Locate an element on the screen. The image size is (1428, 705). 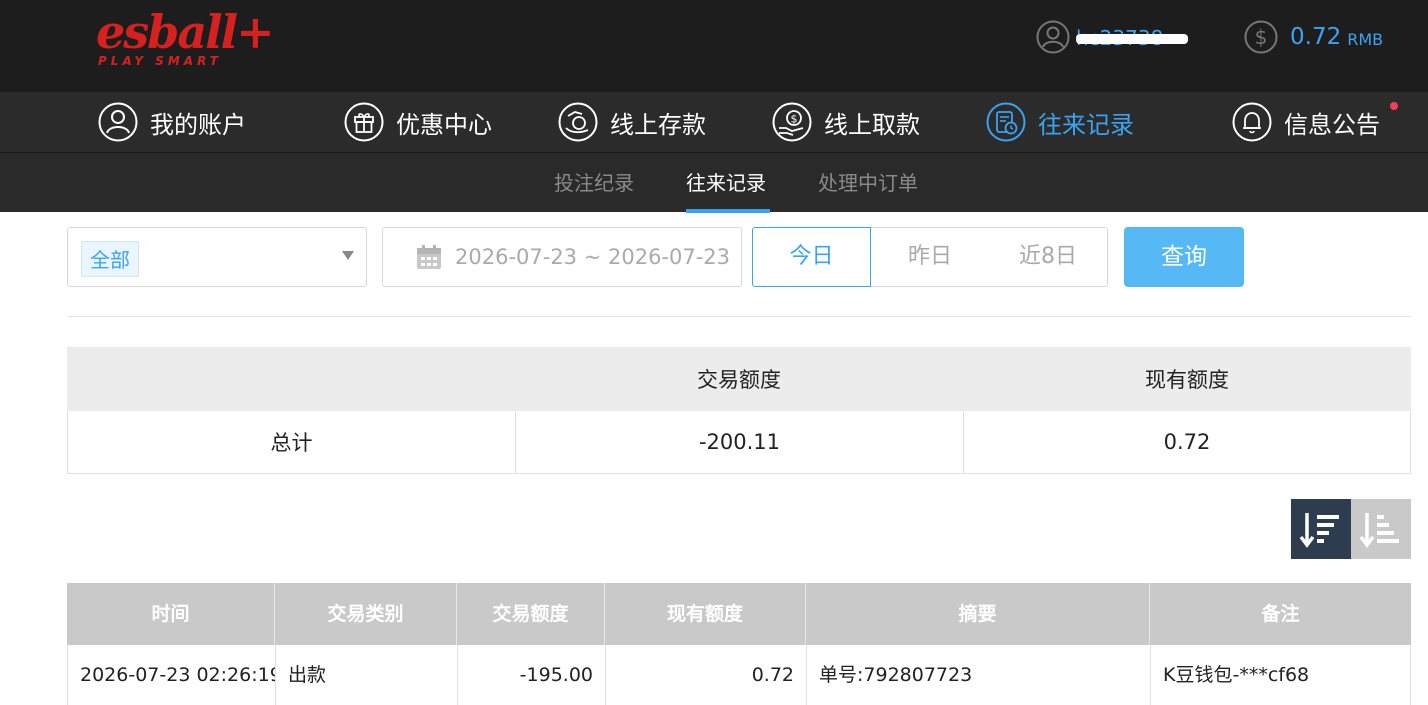
today-button: 今日 is located at coordinates (811, 257).